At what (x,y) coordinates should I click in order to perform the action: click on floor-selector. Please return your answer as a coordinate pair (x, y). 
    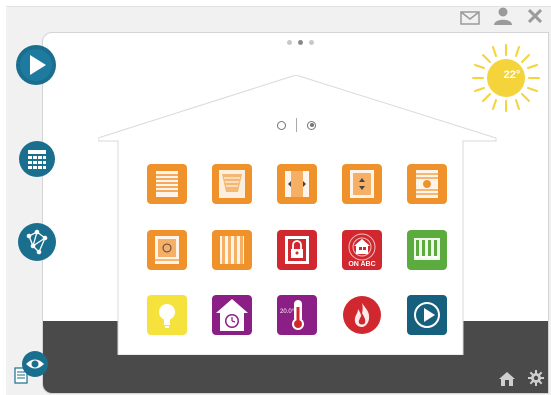
    Looking at the image, I should click on (296, 125).